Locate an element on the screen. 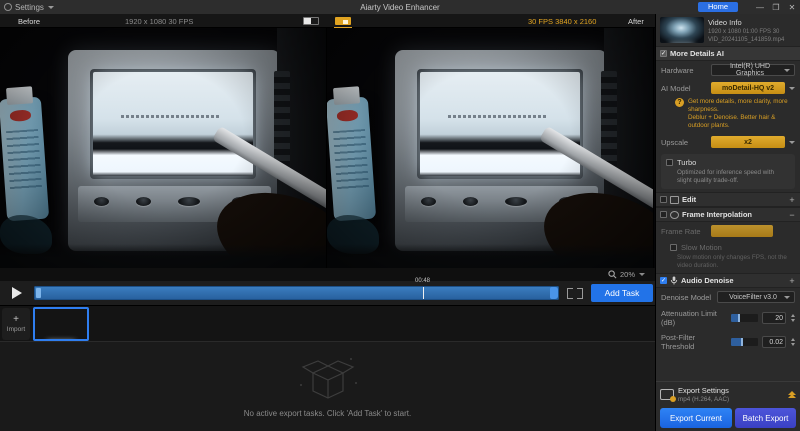 This screenshot has width=800, height=431. attenuation-slider is located at coordinates (744, 318).